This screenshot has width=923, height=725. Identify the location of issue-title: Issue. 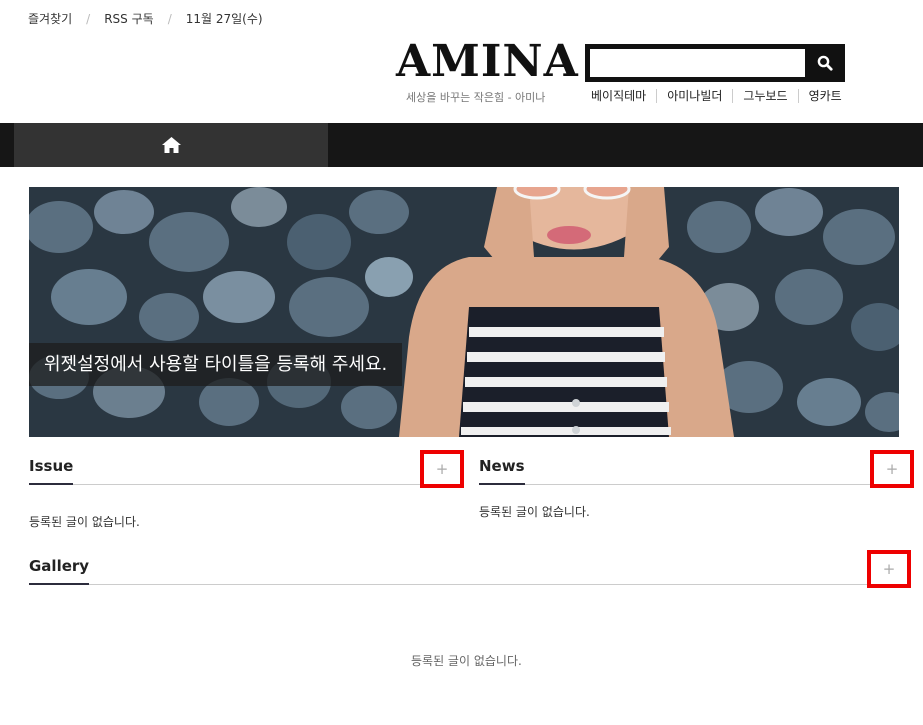
(51, 470).